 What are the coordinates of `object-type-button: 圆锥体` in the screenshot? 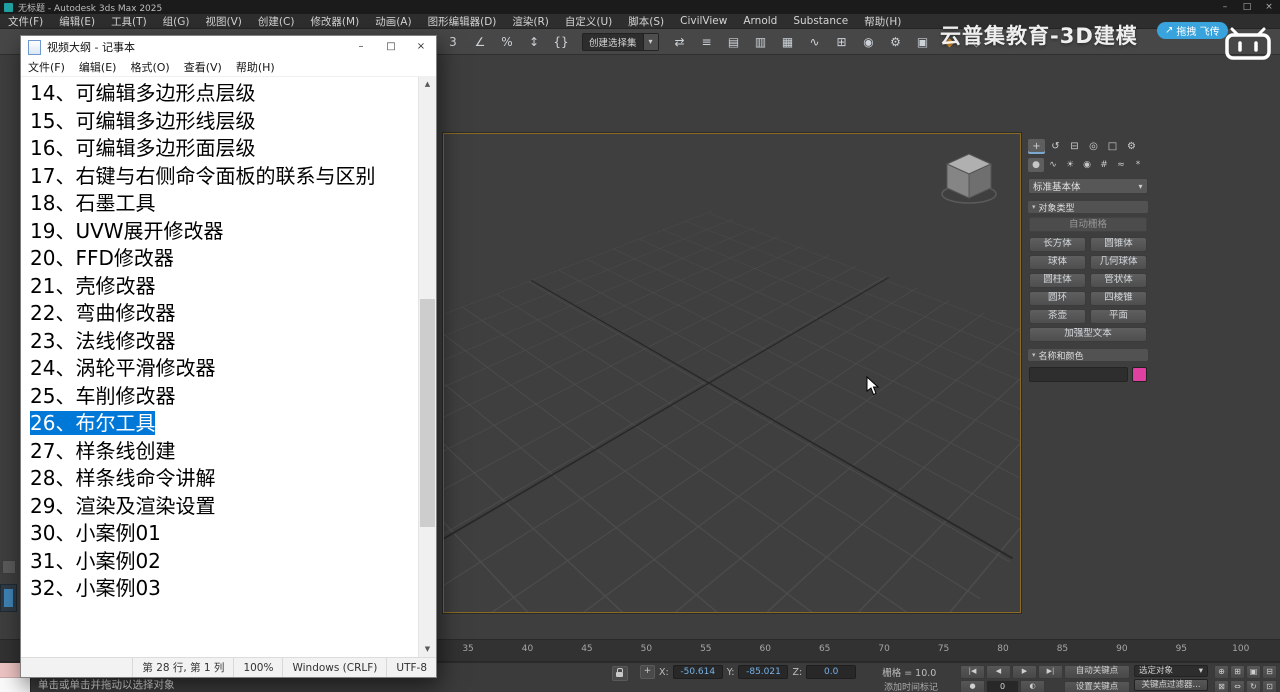 It's located at (1118, 244).